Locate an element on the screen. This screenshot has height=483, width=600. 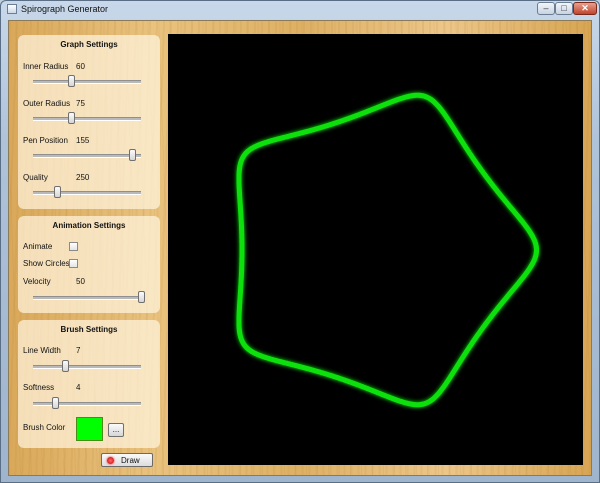
softness-slider-thumb is located at coordinates (55, 403).